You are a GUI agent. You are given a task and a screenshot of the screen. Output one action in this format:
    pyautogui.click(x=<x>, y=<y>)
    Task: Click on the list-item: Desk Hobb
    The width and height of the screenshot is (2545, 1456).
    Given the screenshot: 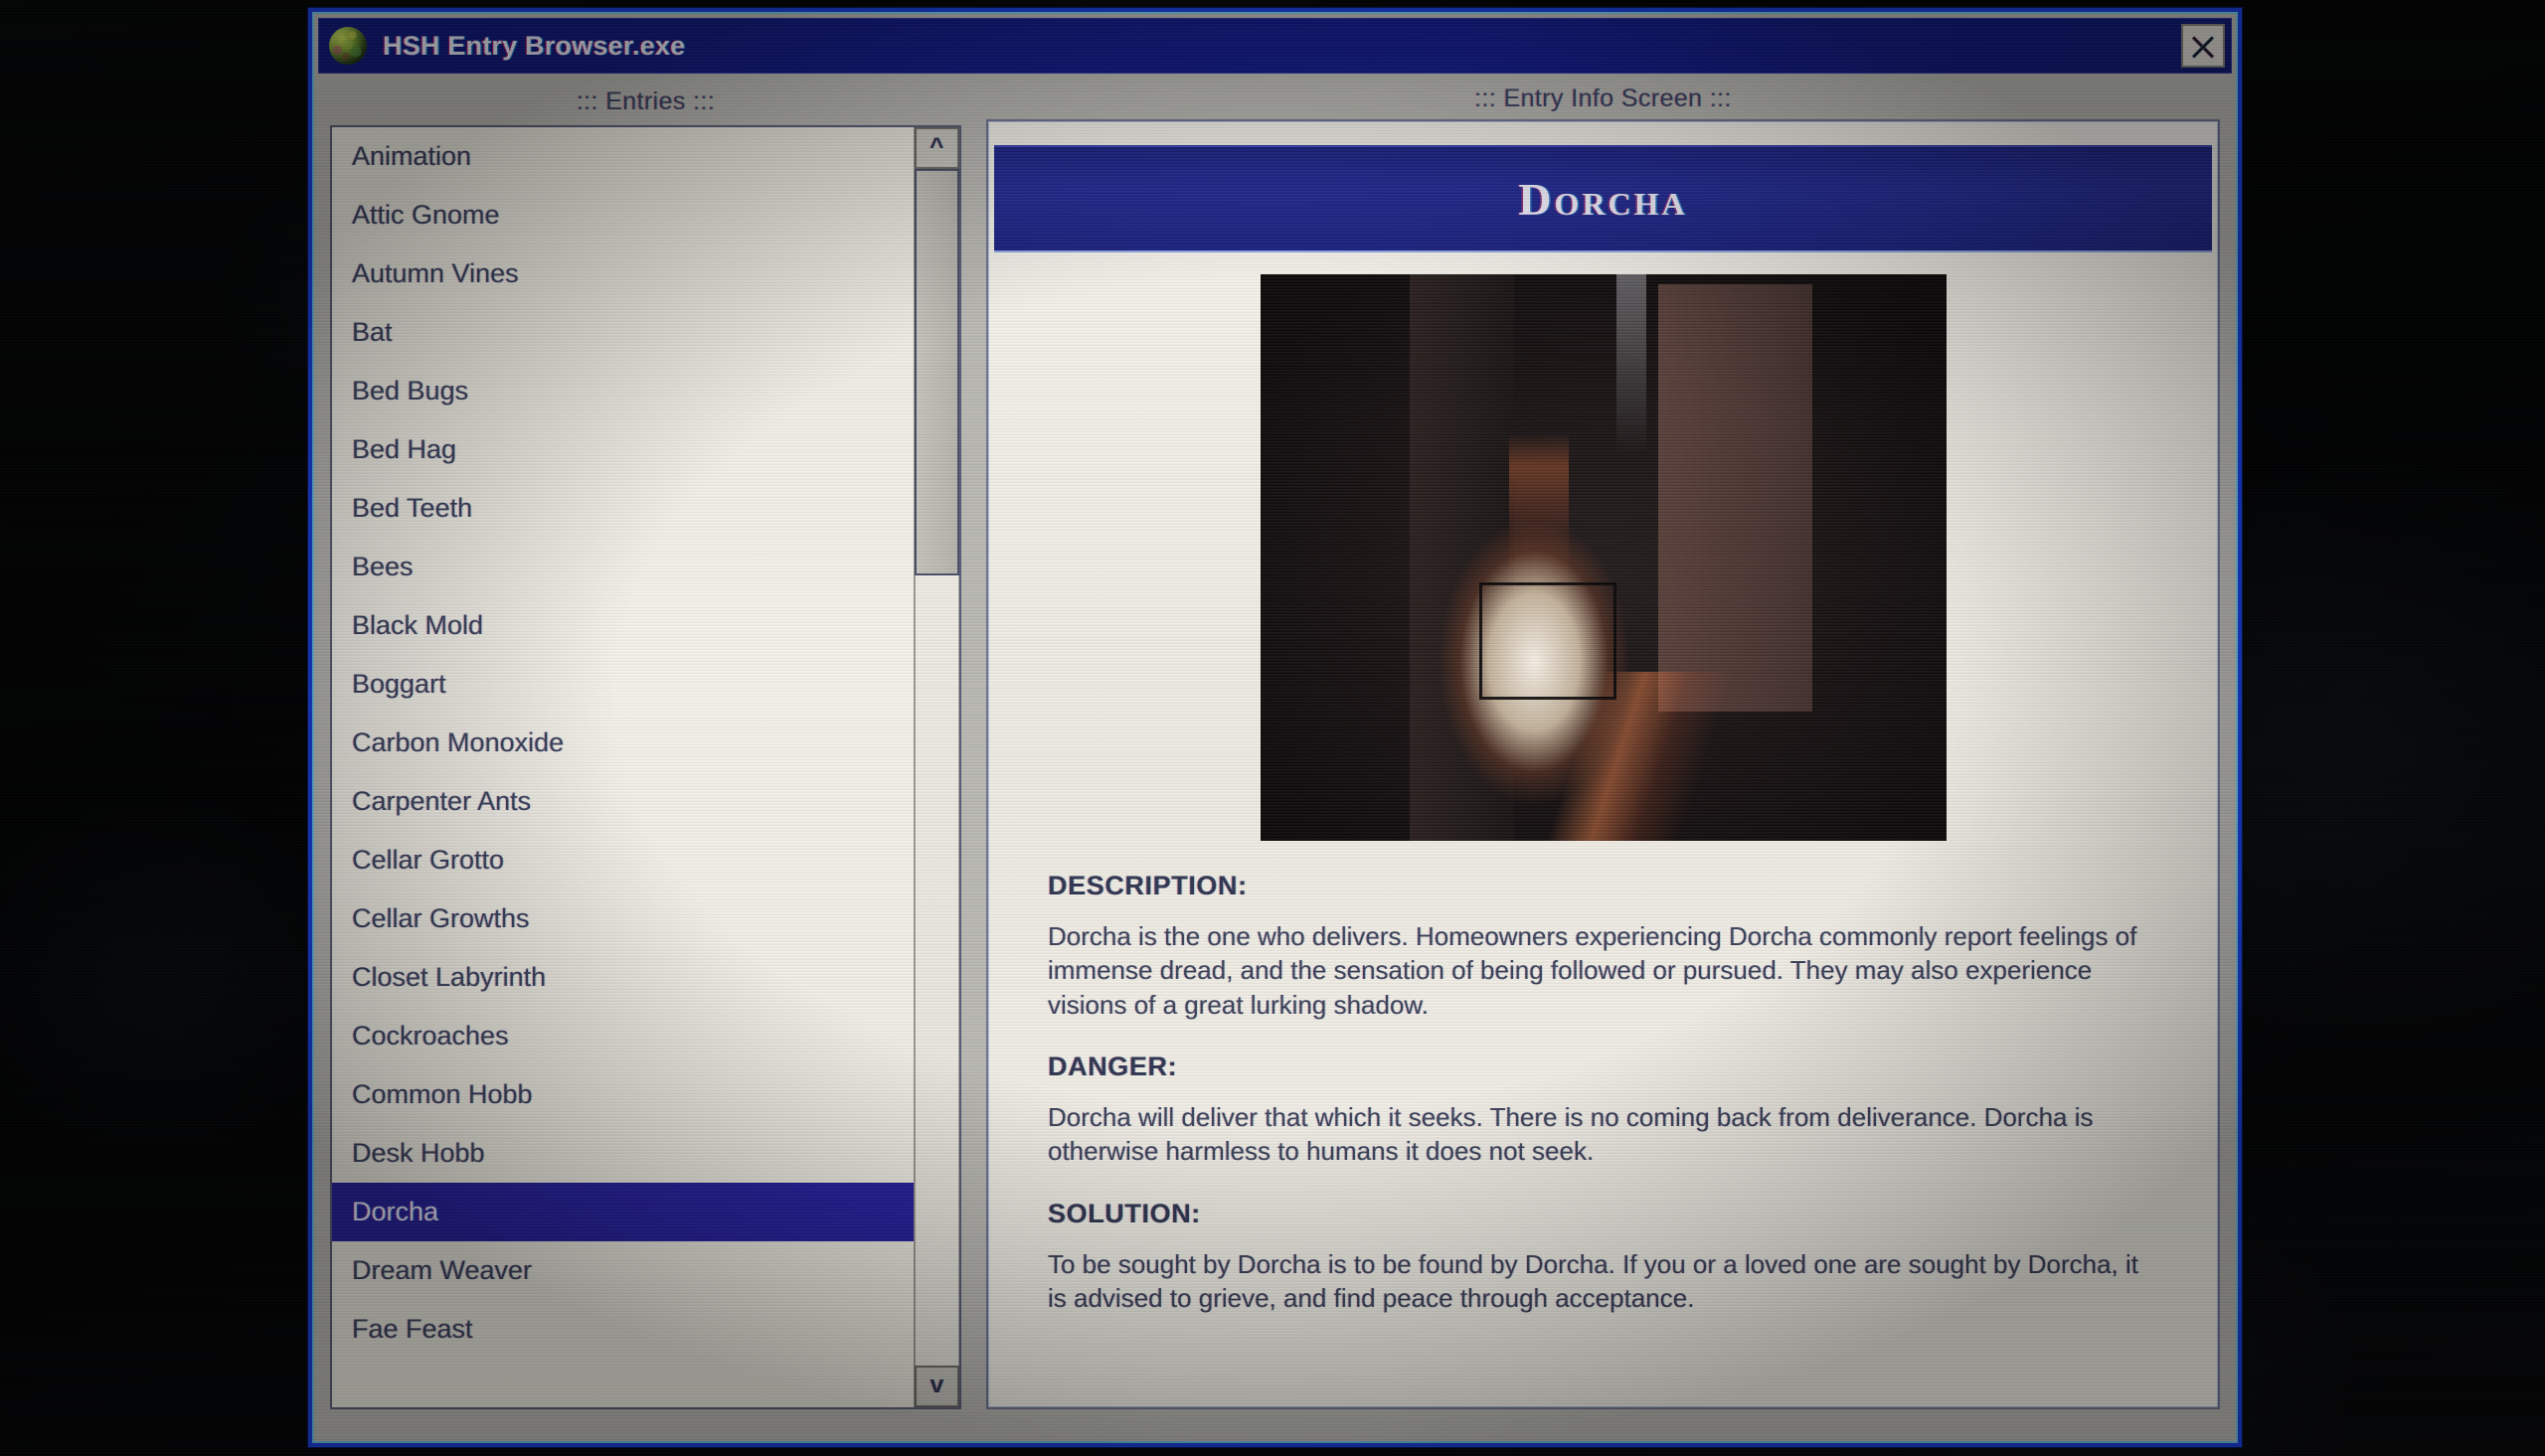 What is the action you would take?
    pyautogui.click(x=623, y=1153)
    